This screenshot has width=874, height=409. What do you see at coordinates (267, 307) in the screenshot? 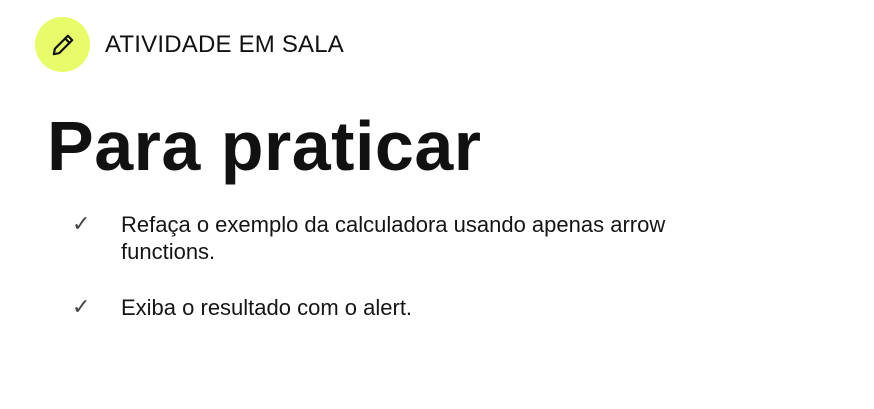
I see `list-item-text: Exiba o resultado com o alert.` at bounding box center [267, 307].